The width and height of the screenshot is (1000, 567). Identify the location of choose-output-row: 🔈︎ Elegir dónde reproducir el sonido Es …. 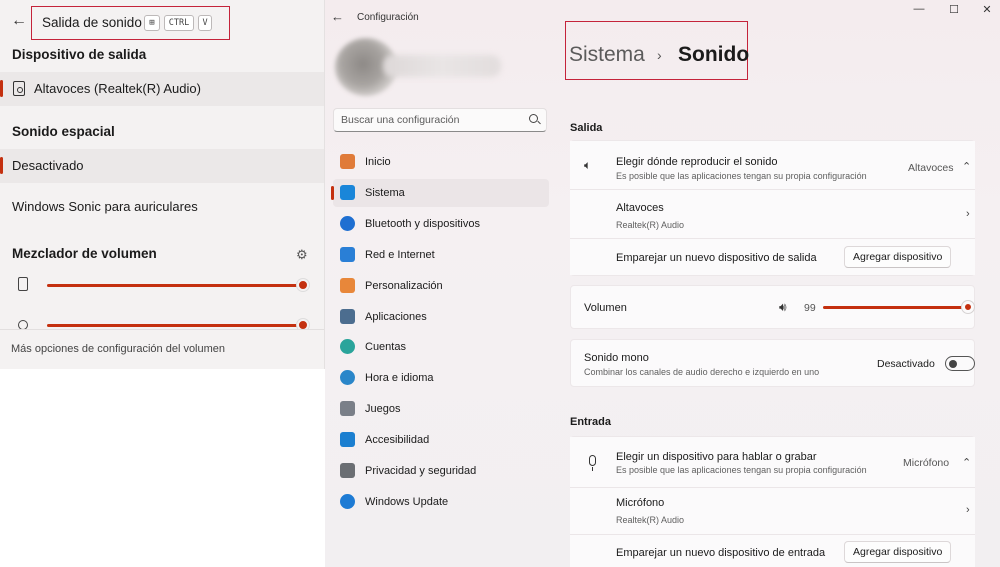
(772, 165).